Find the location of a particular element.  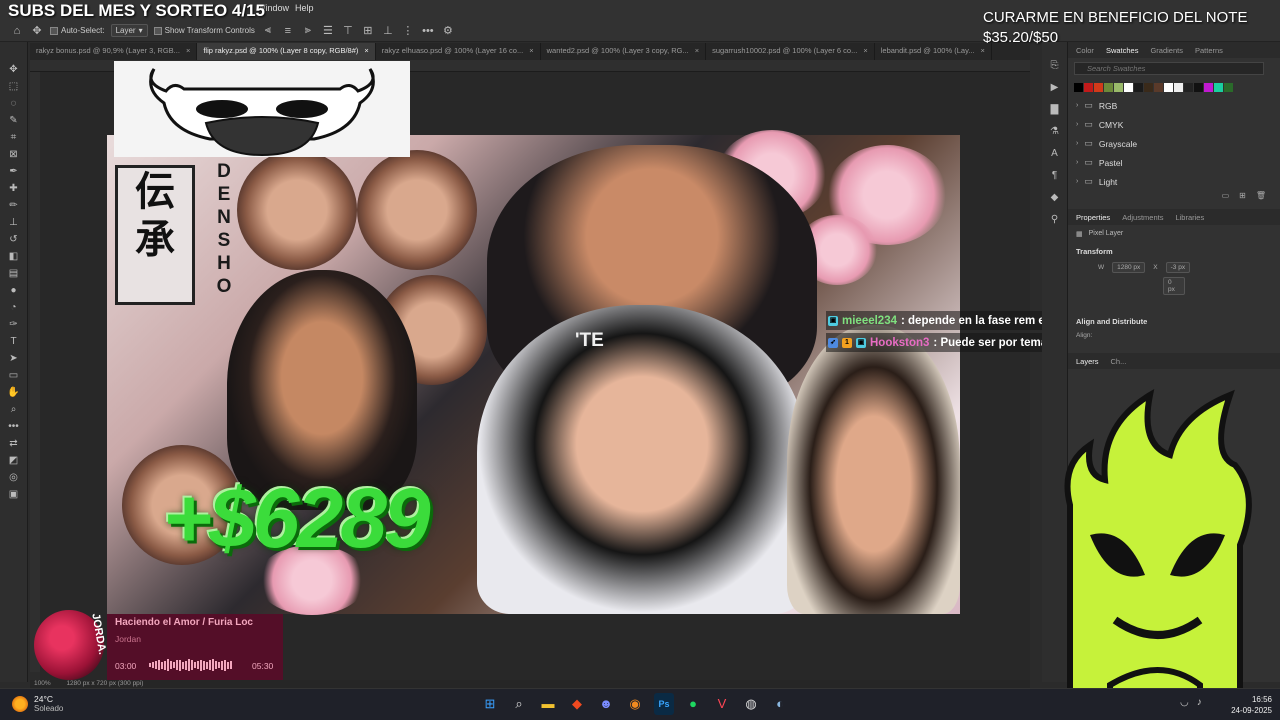

color-swatch-icon: ◩ is located at coordinates (14, 460).